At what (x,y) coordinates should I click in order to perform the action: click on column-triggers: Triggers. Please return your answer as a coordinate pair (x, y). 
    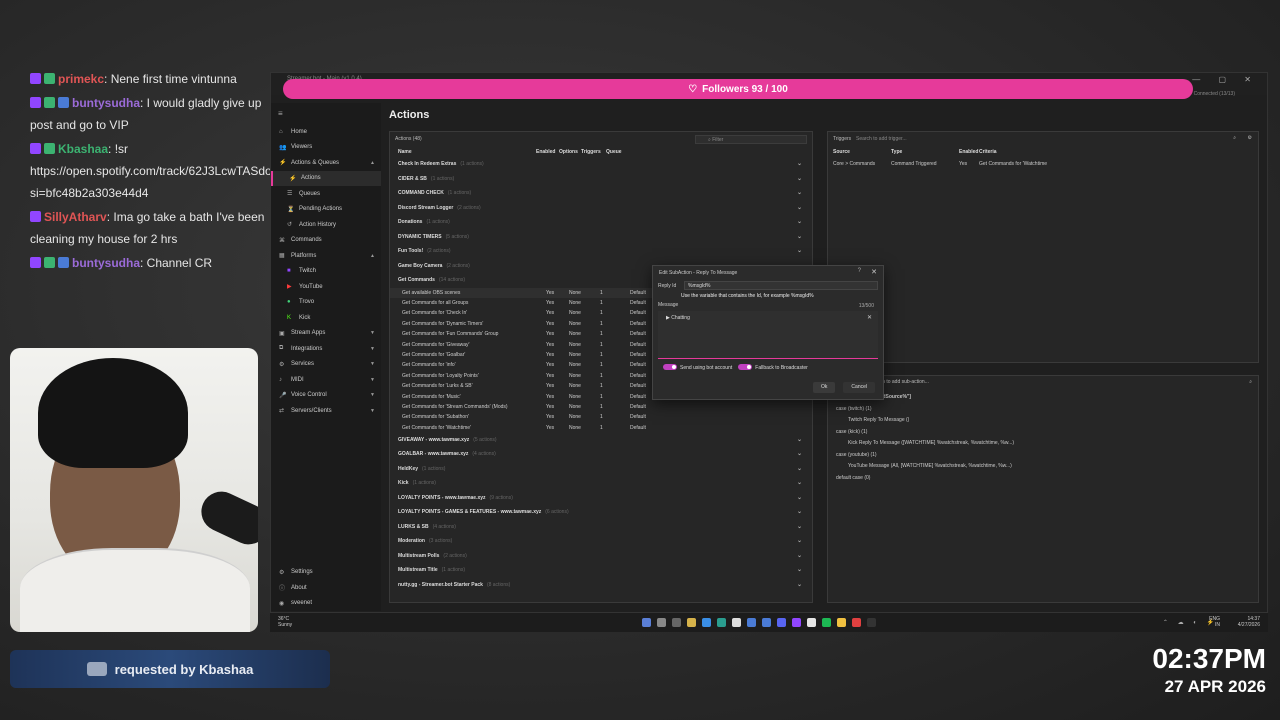
    Looking at the image, I should click on (593, 153).